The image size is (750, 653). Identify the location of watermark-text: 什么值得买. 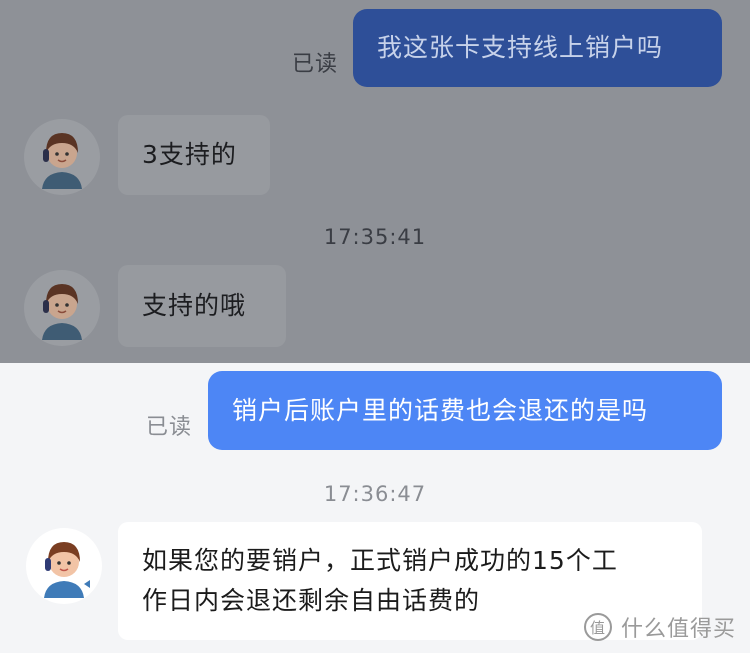
(678, 629).